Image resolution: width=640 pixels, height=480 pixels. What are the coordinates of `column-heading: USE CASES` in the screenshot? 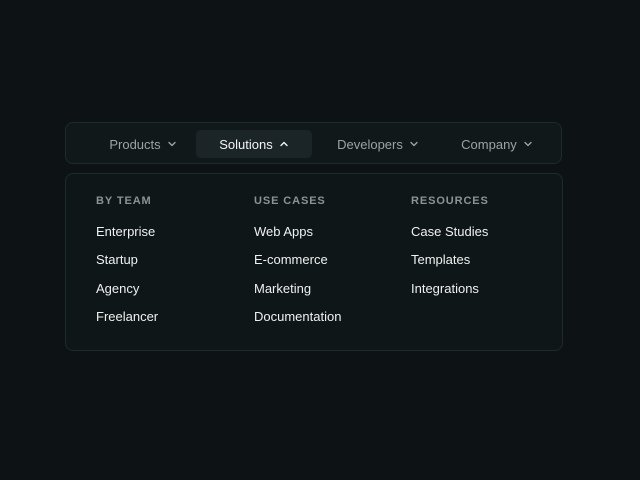 It's located at (290, 201).